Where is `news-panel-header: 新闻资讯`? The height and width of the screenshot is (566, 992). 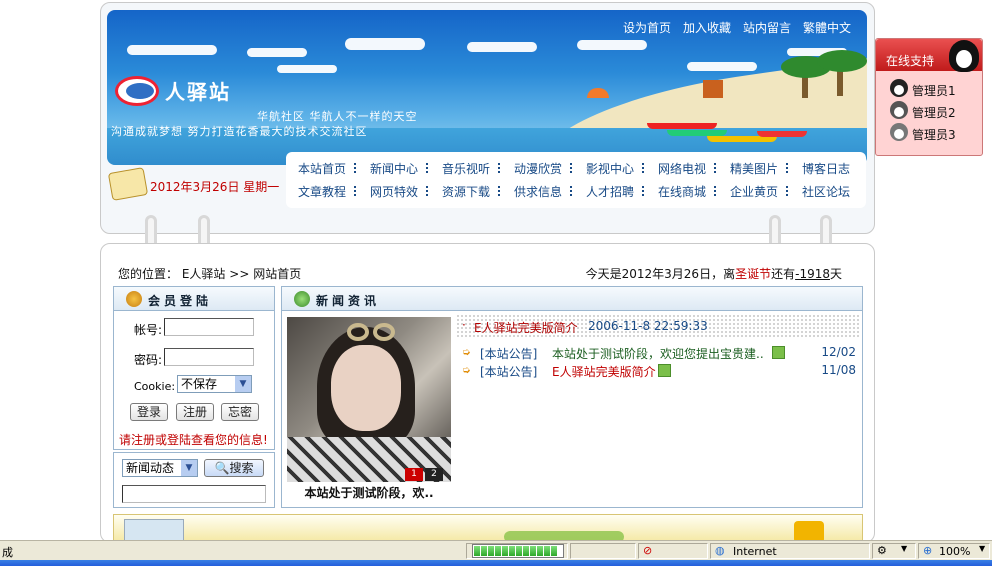
news-panel-header: 新闻资讯 is located at coordinates (572, 299).